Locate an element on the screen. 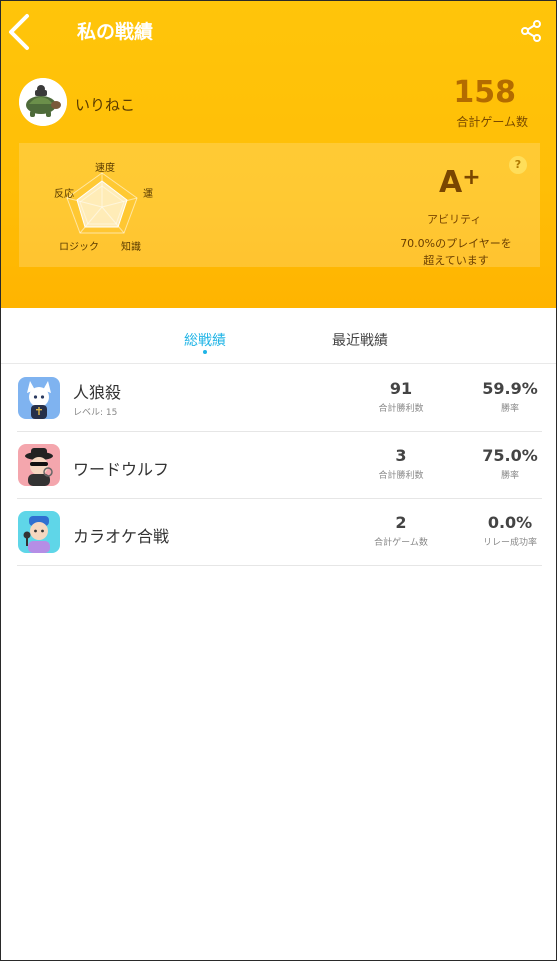 The width and height of the screenshot is (557, 961). radar-label-speed: 速度 is located at coordinates (105, 168).